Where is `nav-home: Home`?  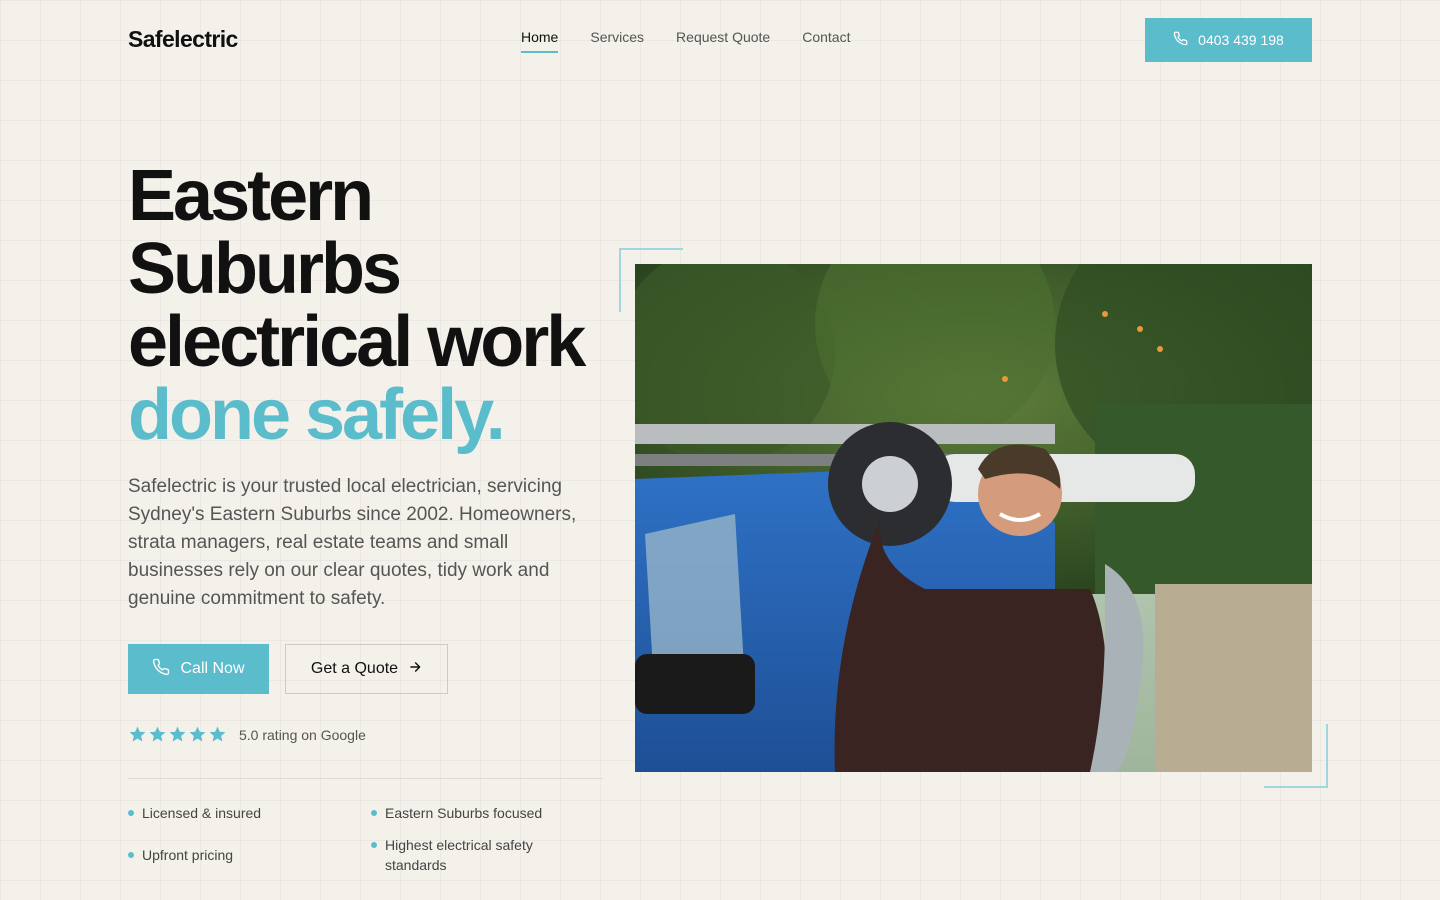 nav-home: Home is located at coordinates (540, 41).